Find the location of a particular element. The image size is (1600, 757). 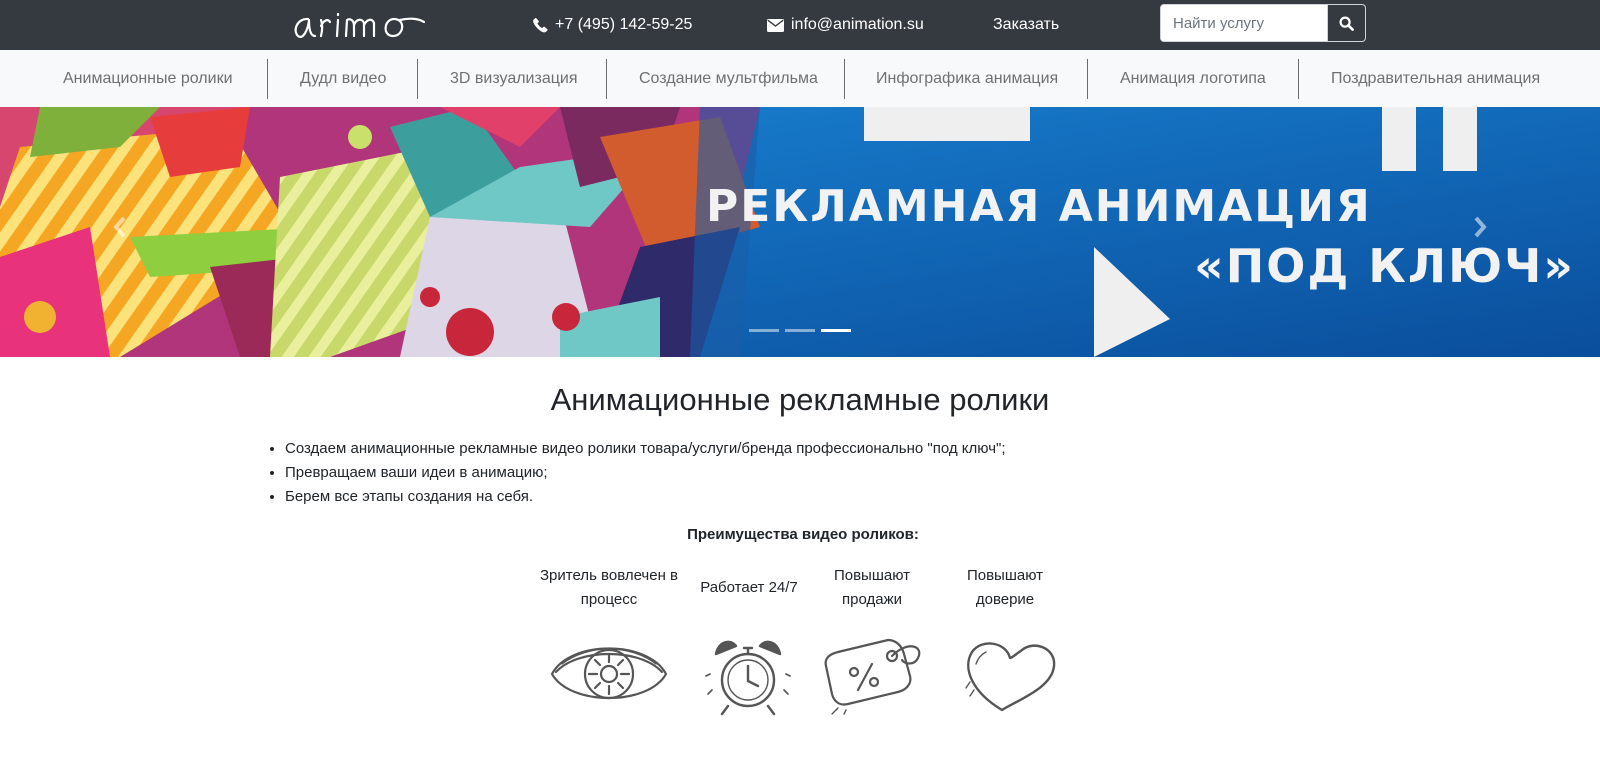

advantage-sales: Повышают продажи is located at coordinates (872, 588).